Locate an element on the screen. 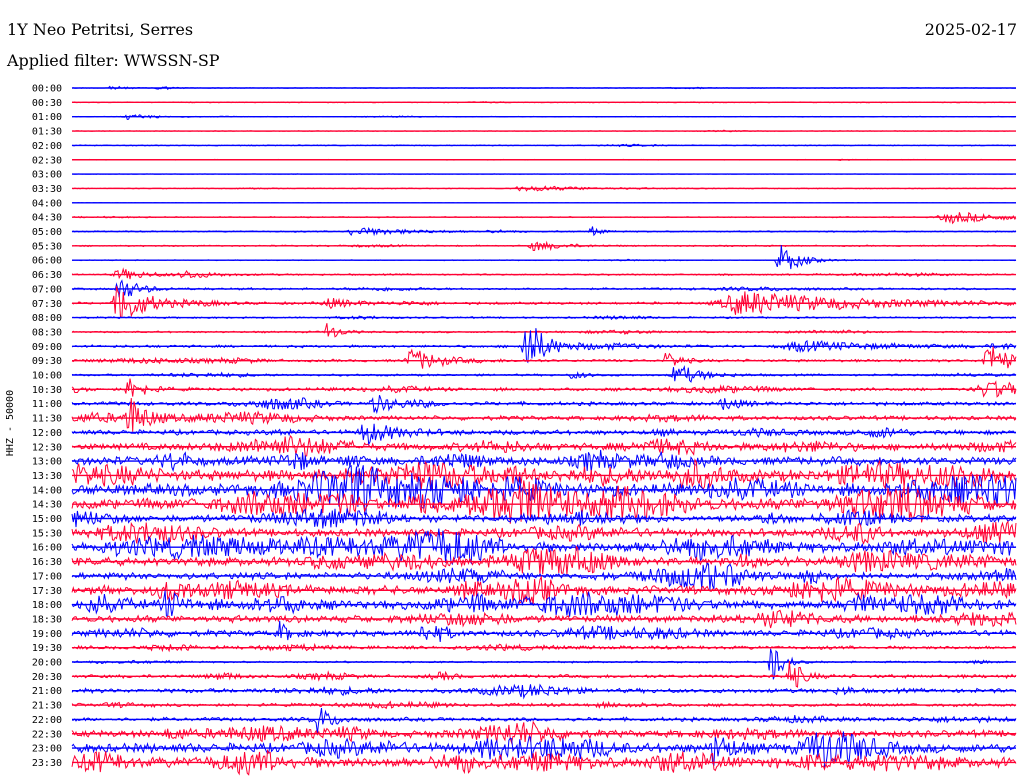 This screenshot has height=780, width=1024. row-time-label: 00:30 is located at coordinates (47, 103).